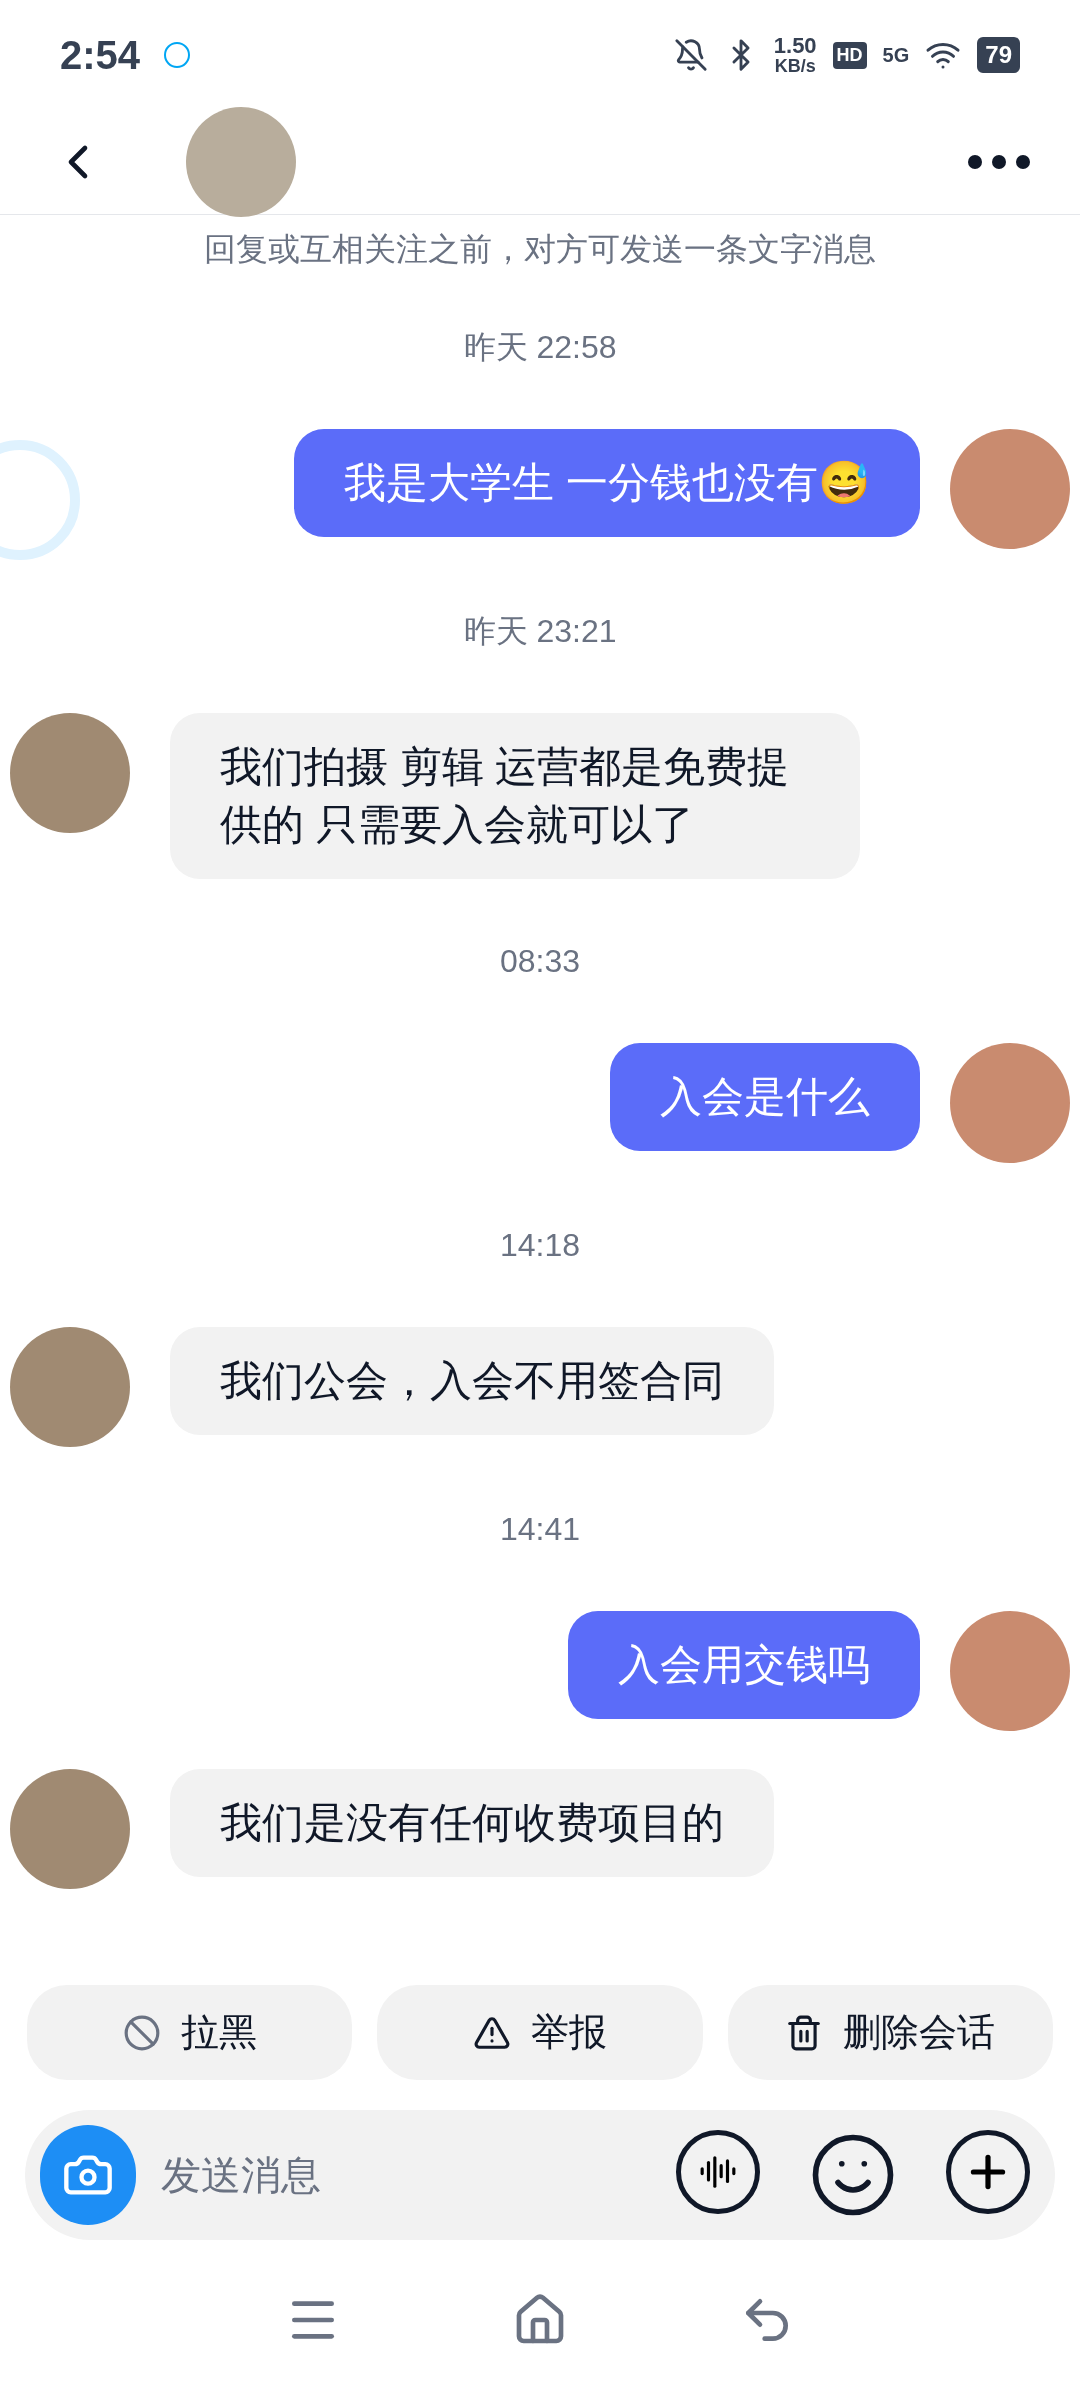 The image size is (1080, 2400). Describe the element at coordinates (890, 2032) in the screenshot. I see `action-button: 删除会话` at that location.